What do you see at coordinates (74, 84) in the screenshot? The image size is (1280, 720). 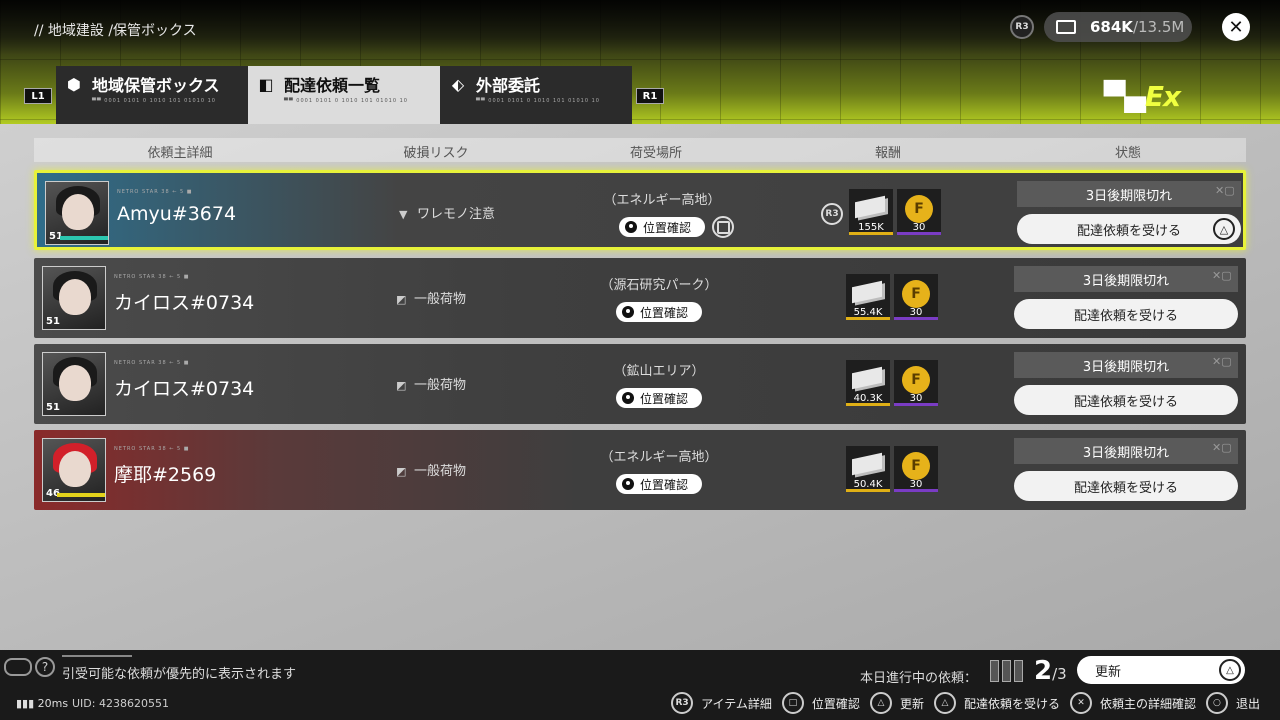 I see `cube-icon: ⬢` at bounding box center [74, 84].